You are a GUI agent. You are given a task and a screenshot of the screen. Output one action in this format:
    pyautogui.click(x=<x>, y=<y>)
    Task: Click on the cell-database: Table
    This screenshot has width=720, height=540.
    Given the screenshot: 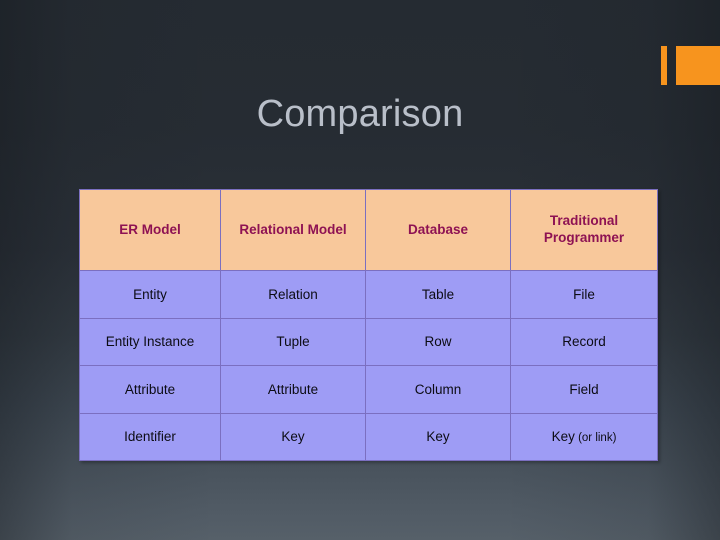 What is the action you would take?
    pyautogui.click(x=438, y=294)
    